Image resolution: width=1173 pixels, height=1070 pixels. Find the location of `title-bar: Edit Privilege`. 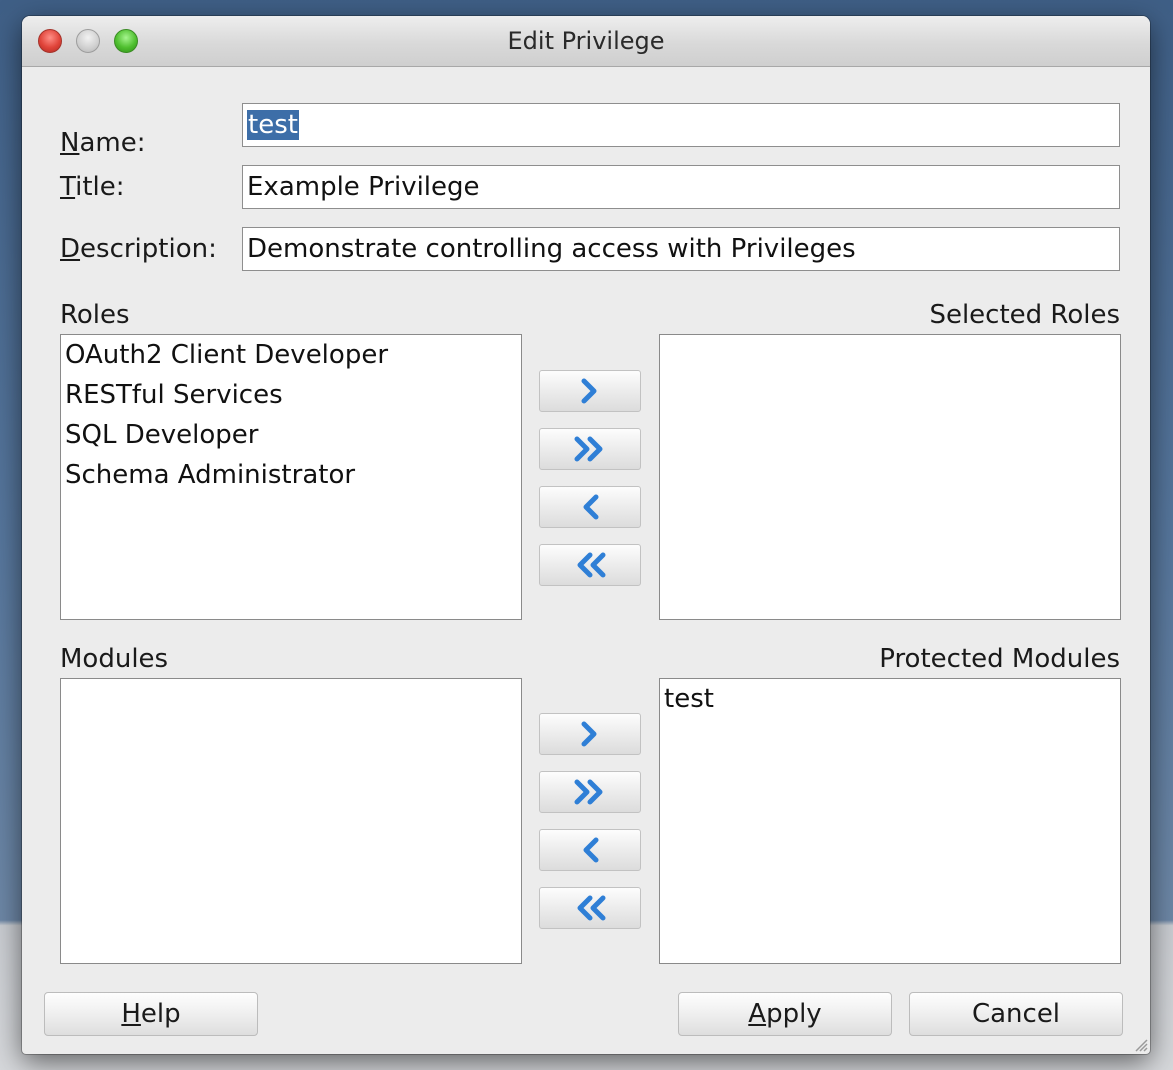

title-bar: Edit Privilege is located at coordinates (586, 41).